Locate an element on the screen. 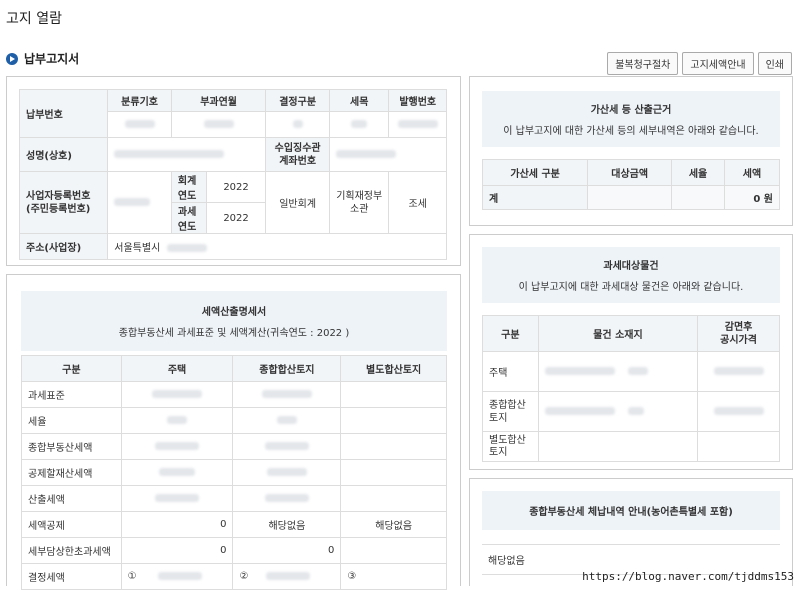 The image size is (800, 590). address-value: 서울특별시 is located at coordinates (137, 248).